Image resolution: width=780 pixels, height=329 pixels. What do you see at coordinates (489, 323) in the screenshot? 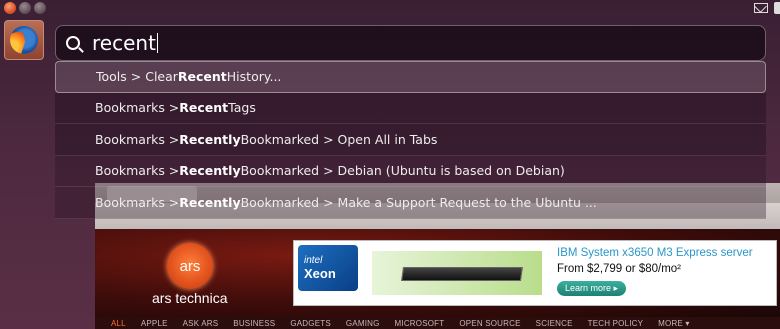
I see `nav-item-open-source: OPEN SOURCE` at bounding box center [489, 323].